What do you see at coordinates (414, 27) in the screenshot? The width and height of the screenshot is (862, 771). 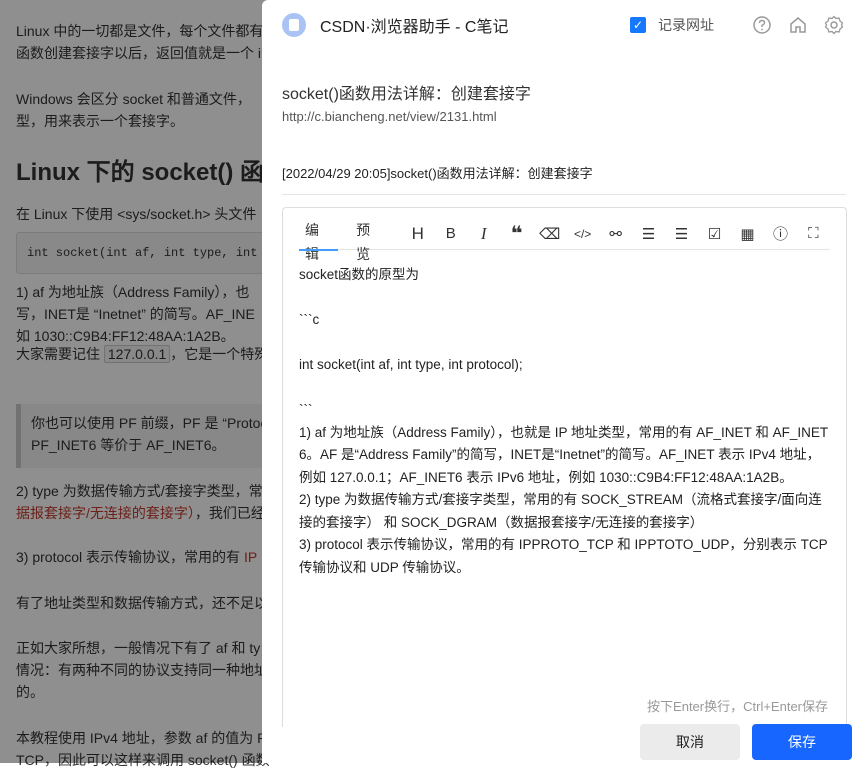 I see `panel-title: CSDN·浏览器助手 - C笔记` at bounding box center [414, 27].